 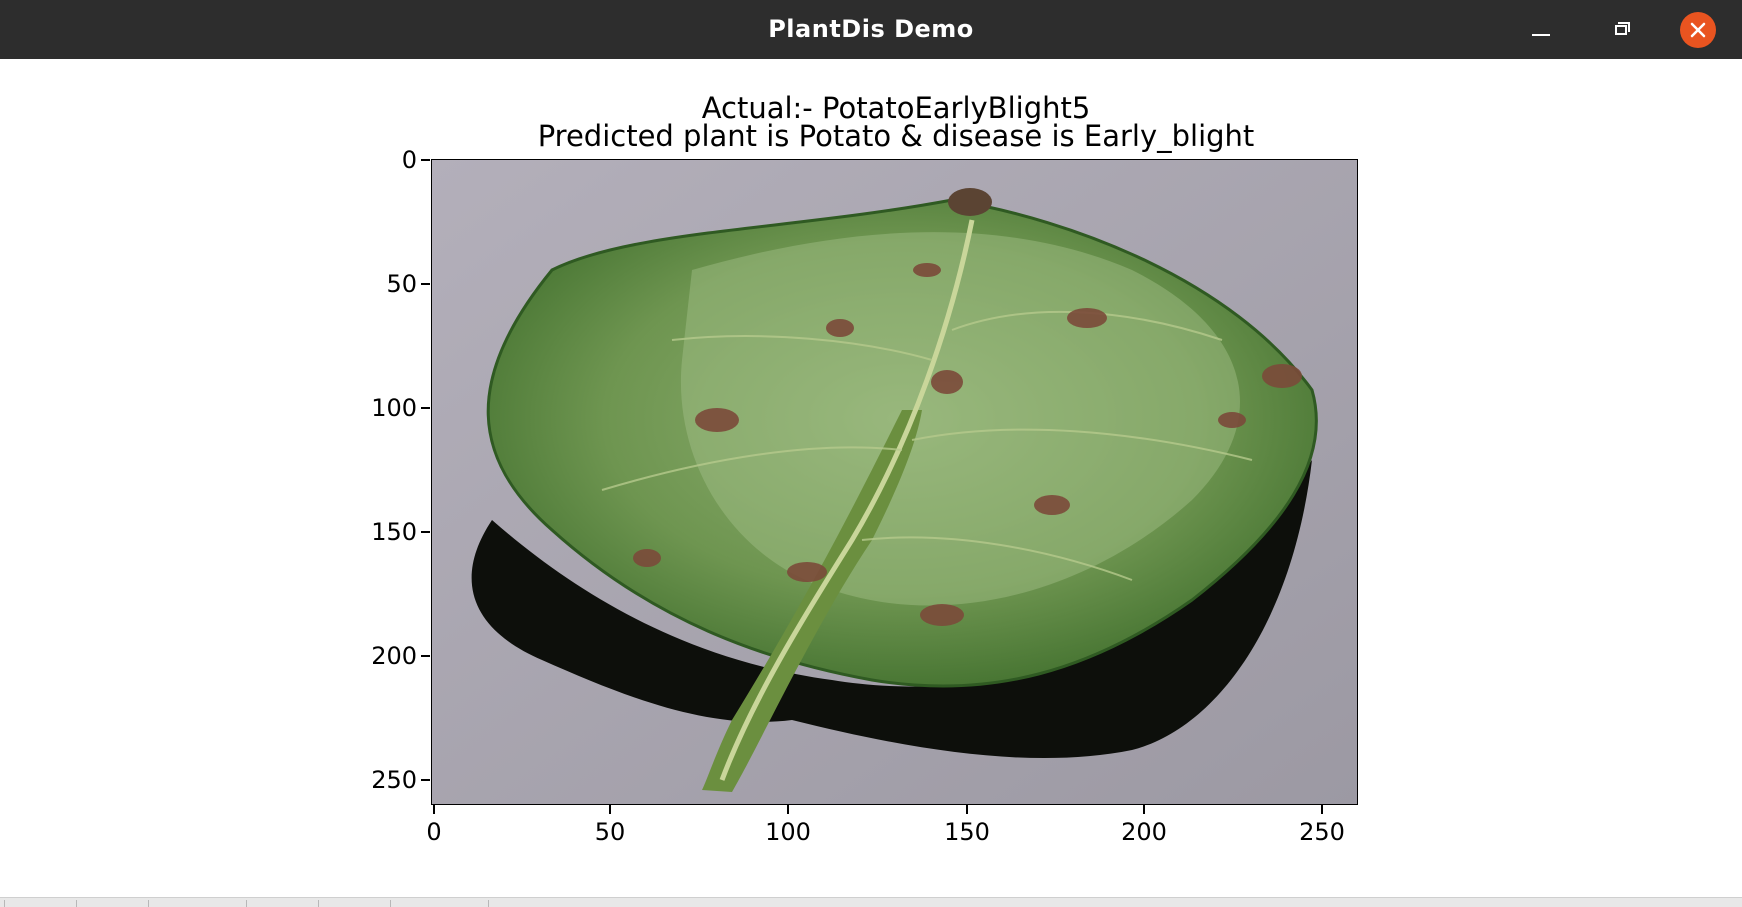 I want to click on maximize-button, so click(x=1622, y=30).